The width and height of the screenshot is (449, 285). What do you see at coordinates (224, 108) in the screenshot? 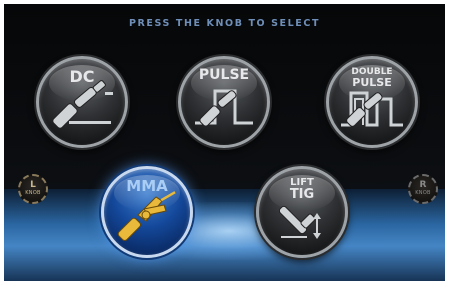
I see `pulse-wave-icon` at bounding box center [224, 108].